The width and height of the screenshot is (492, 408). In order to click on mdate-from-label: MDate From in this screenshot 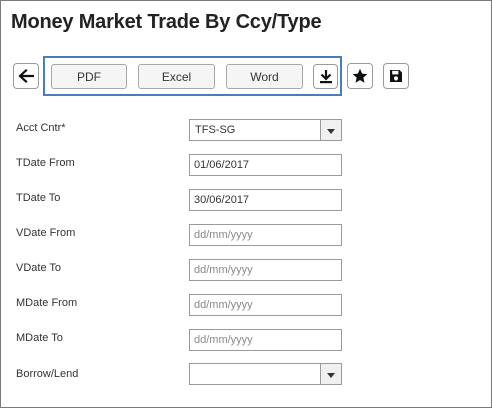, I will do `click(47, 303)`.